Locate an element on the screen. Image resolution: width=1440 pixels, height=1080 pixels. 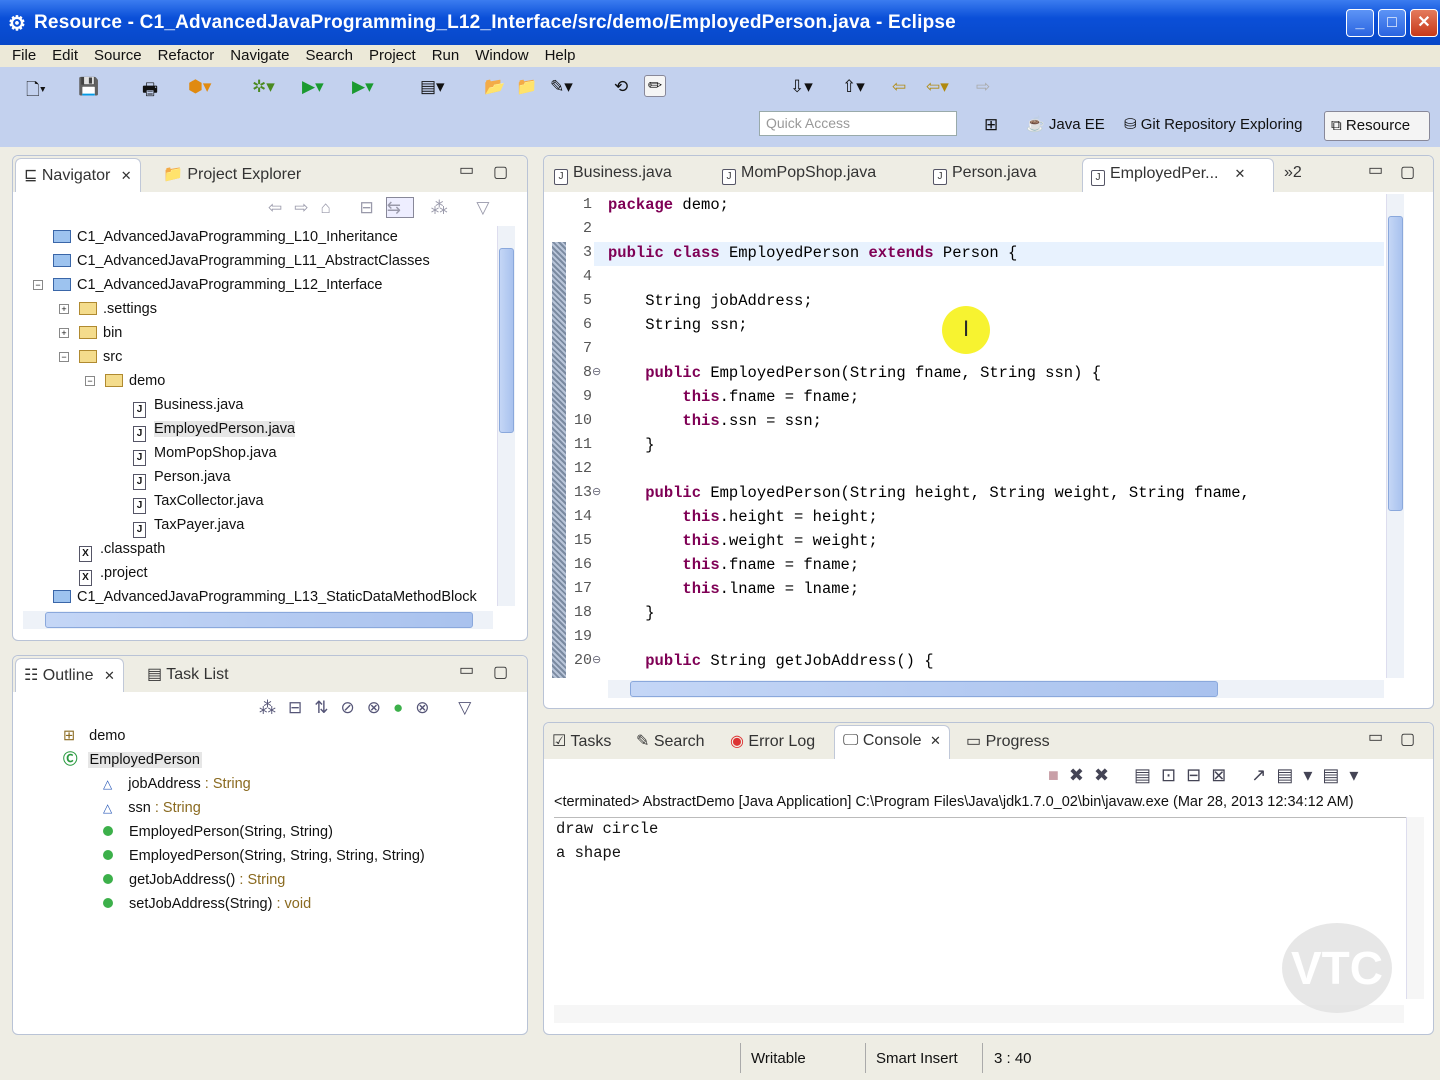
tab-tasks: ☑ Tasks is located at coordinates (581, 741).